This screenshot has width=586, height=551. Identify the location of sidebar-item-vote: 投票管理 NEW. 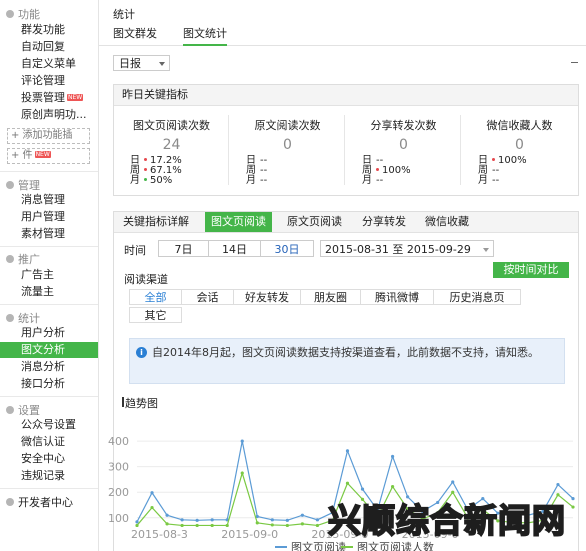
(49, 98).